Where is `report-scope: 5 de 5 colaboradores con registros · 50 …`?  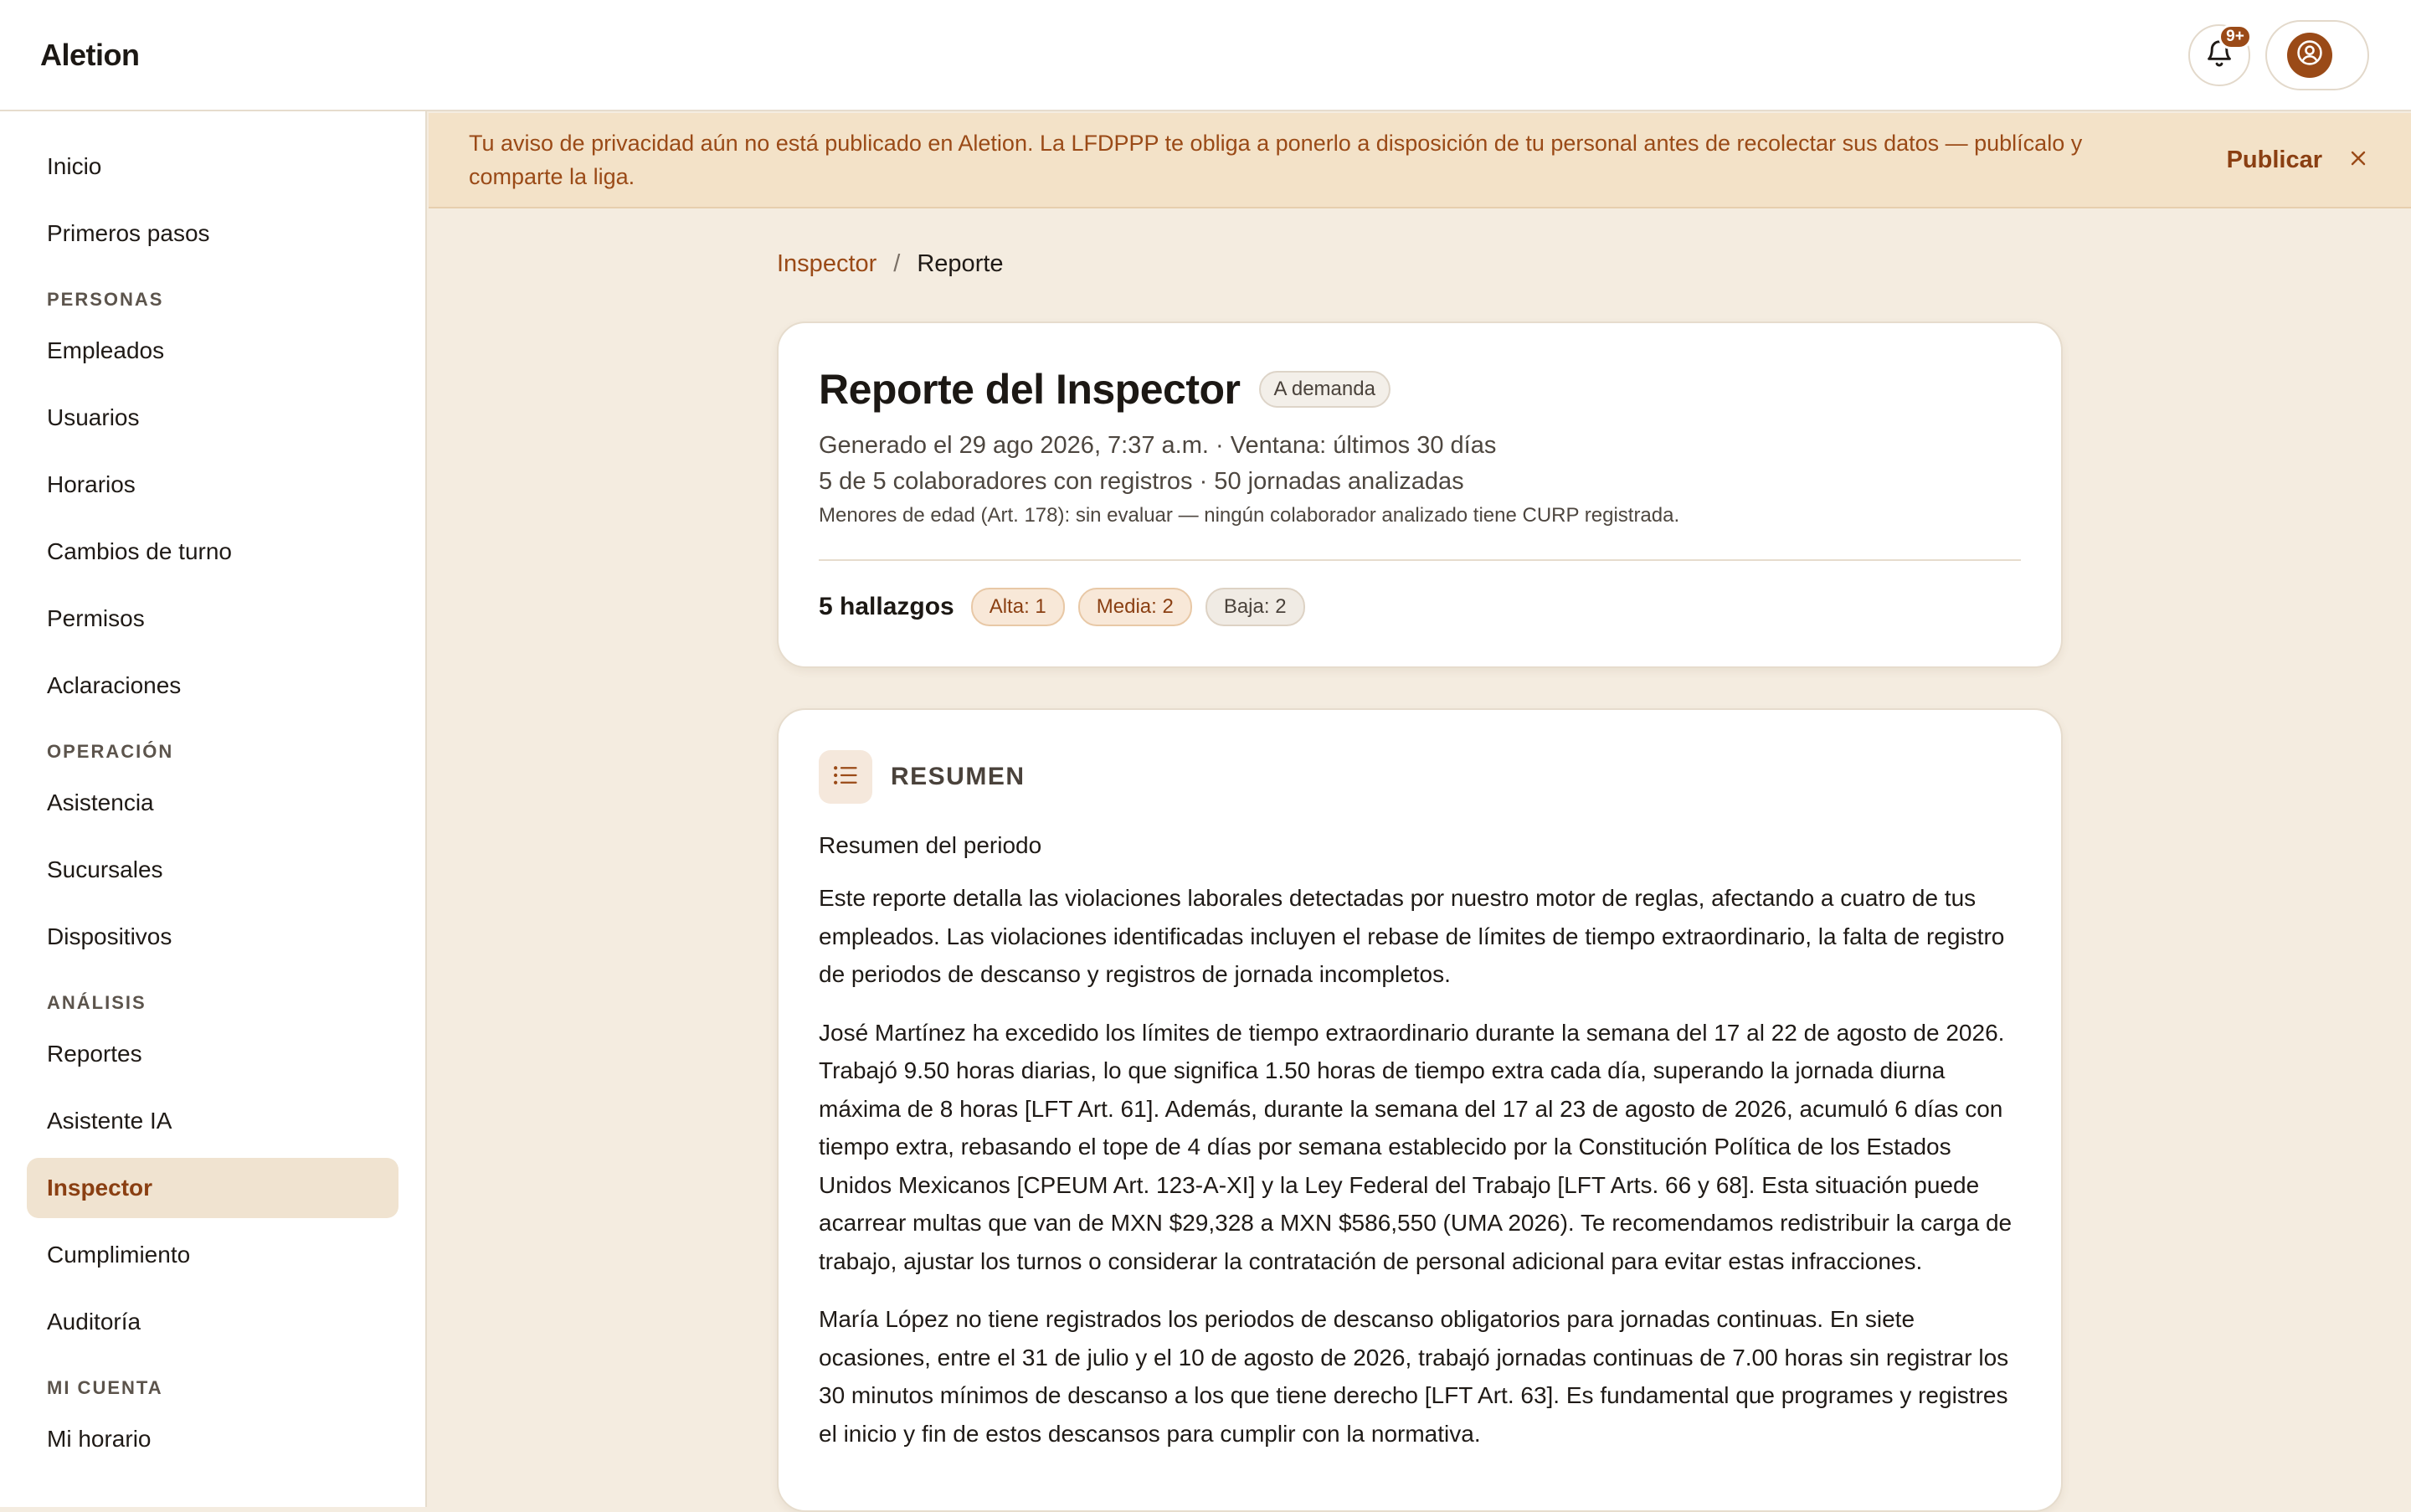
report-scope: 5 de 5 colaboradores con registros · 50 … is located at coordinates (1141, 481).